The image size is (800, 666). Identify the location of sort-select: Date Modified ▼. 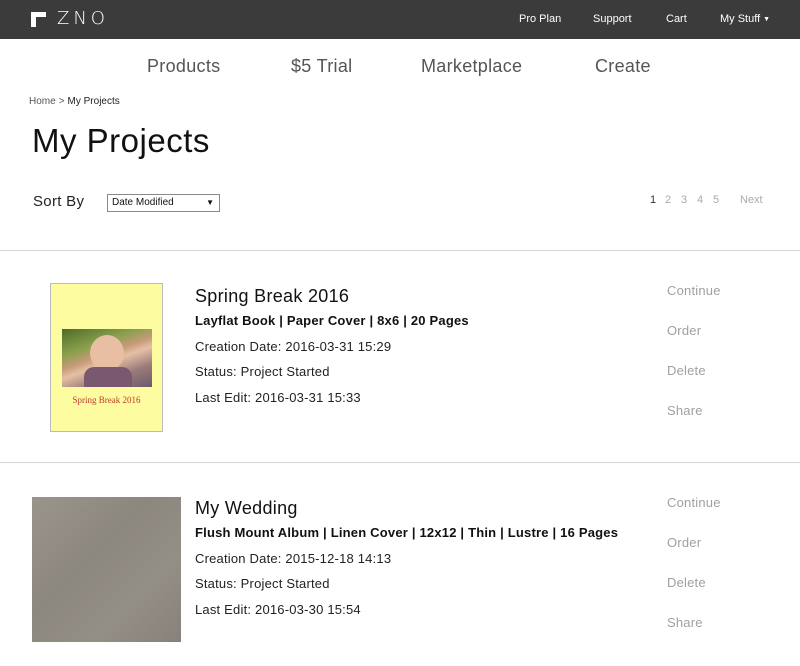
(163, 203).